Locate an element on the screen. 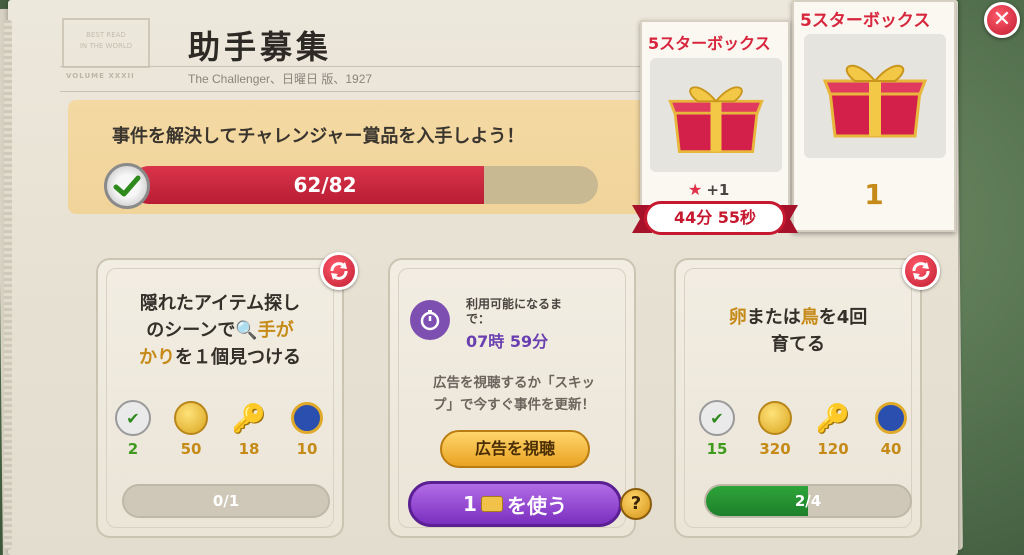  task-left-progress-text: 0/1 is located at coordinates (226, 501).